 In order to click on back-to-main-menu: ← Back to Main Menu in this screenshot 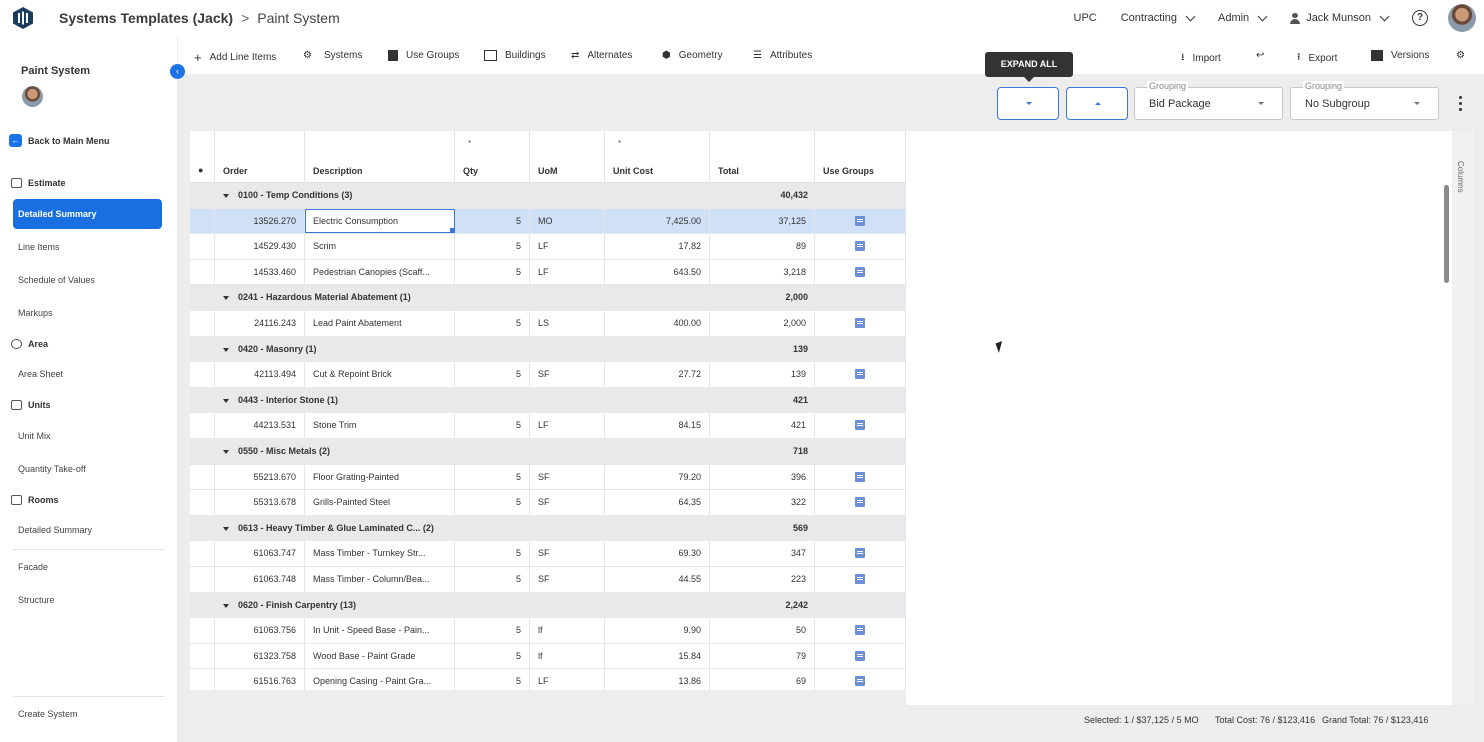, I will do `click(59, 140)`.